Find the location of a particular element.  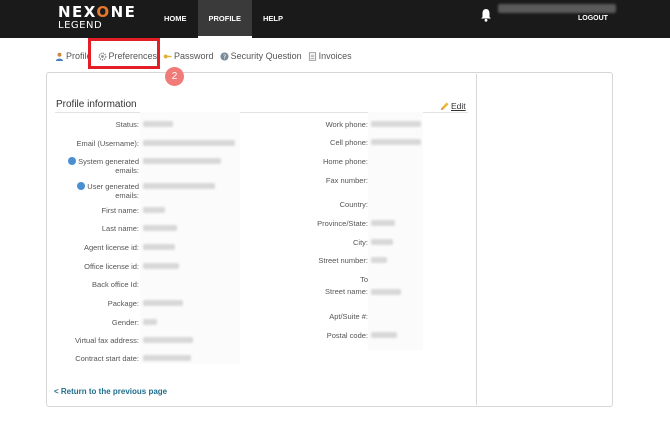

value-first-name-redacted is located at coordinates (154, 210).